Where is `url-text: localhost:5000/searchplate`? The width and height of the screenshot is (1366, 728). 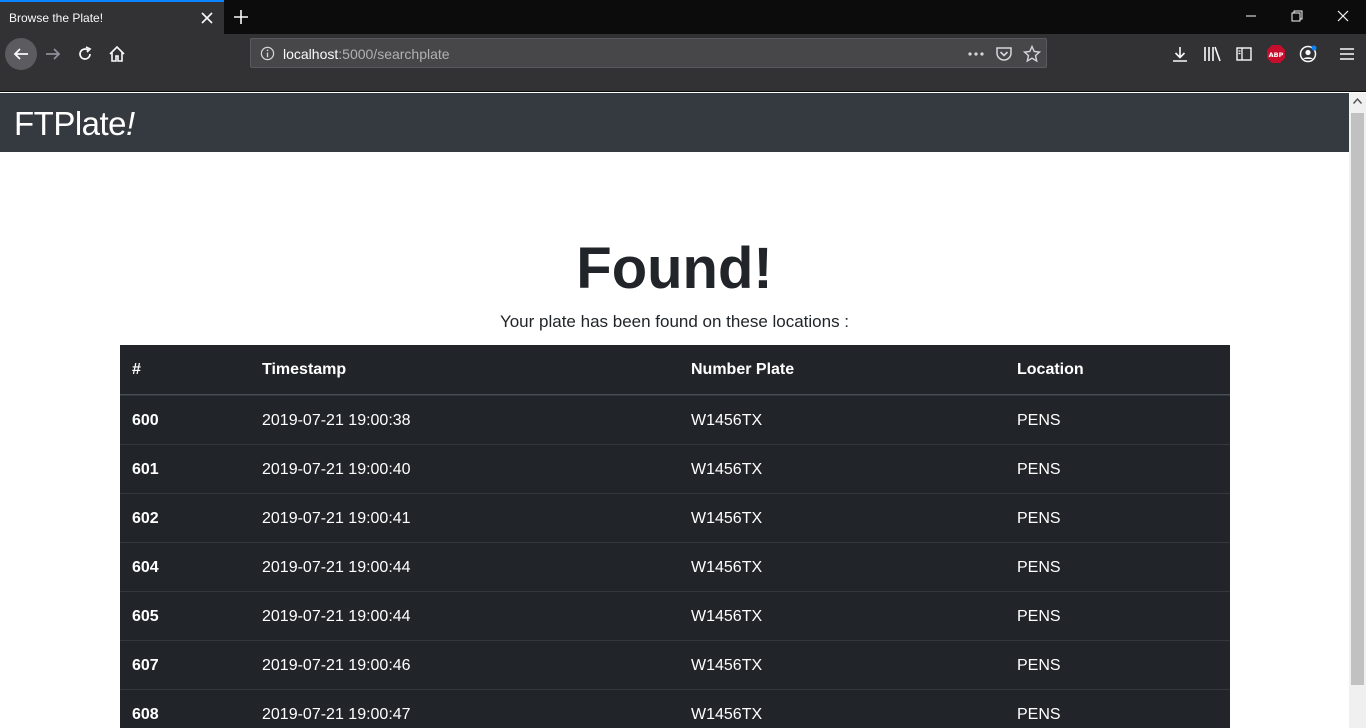 url-text: localhost:5000/searchplate is located at coordinates (366, 54).